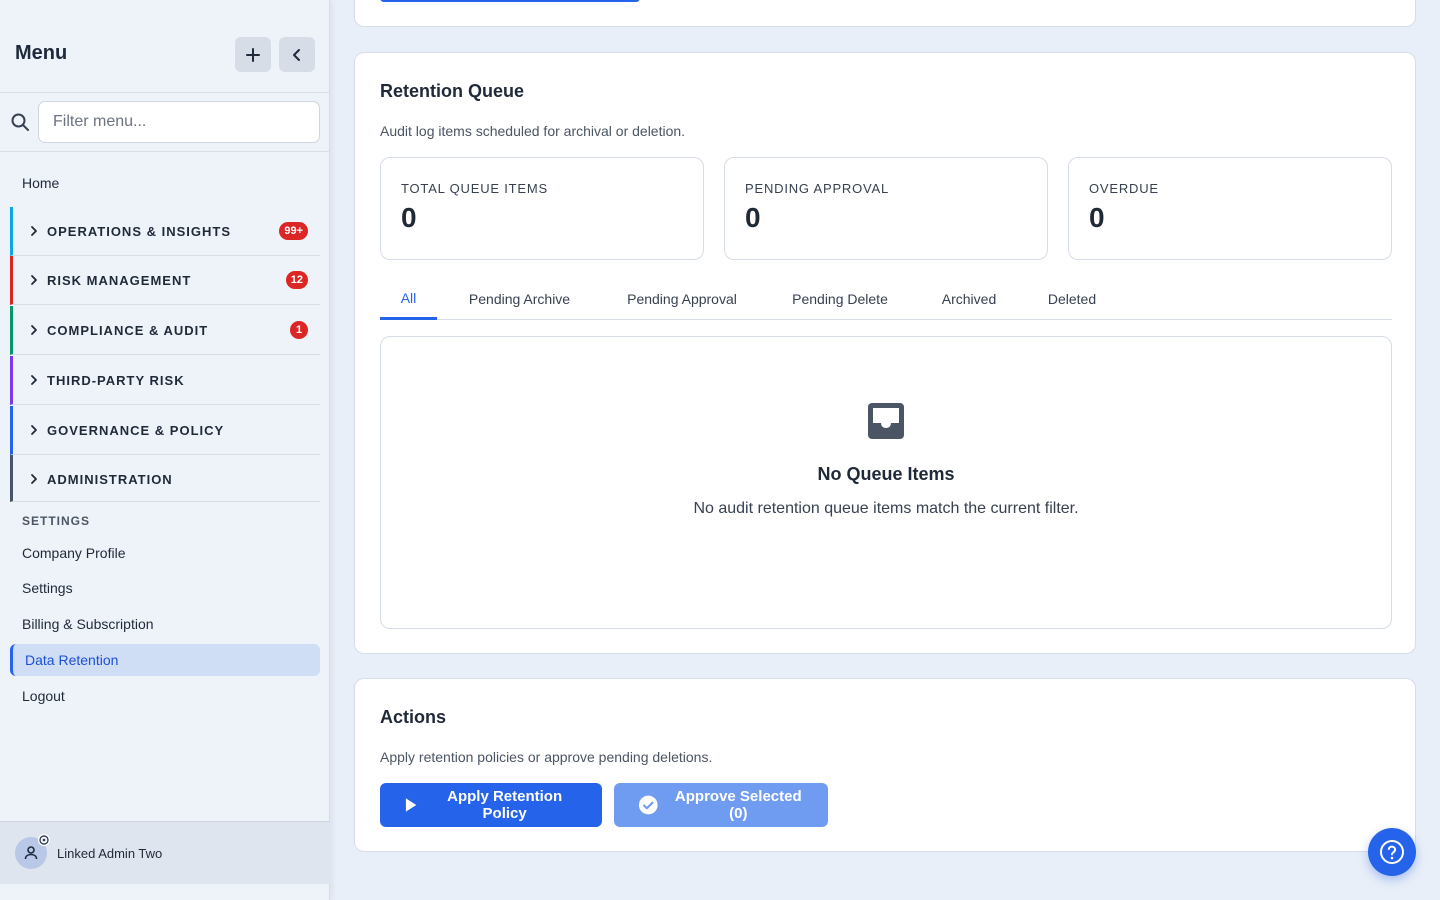 The image size is (1440, 900). I want to click on gear-icon, so click(44, 840).